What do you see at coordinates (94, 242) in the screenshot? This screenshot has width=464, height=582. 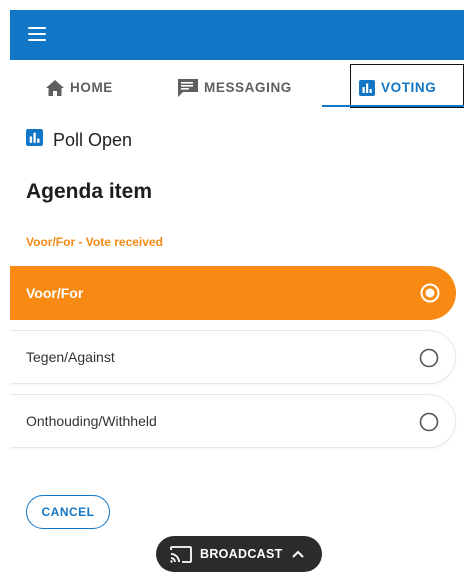 I see `vote-status: Voor/For - Vote received` at bounding box center [94, 242].